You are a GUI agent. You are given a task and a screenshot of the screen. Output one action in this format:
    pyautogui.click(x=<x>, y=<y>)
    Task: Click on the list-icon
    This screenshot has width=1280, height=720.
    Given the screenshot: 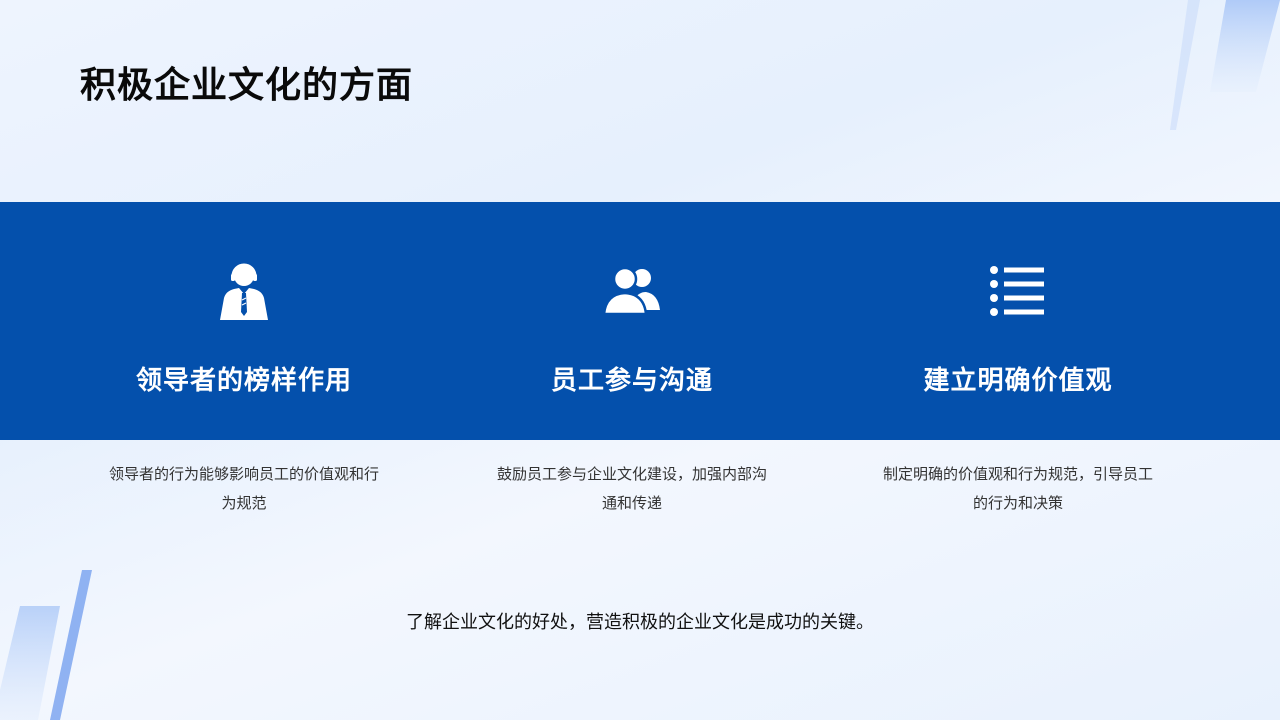 What is the action you would take?
    pyautogui.click(x=1018, y=292)
    